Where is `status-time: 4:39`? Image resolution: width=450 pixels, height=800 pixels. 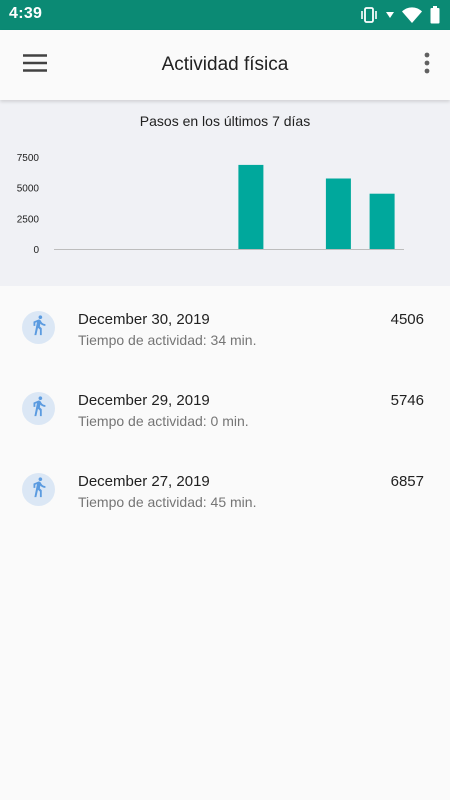
status-time: 4:39 is located at coordinates (26, 13).